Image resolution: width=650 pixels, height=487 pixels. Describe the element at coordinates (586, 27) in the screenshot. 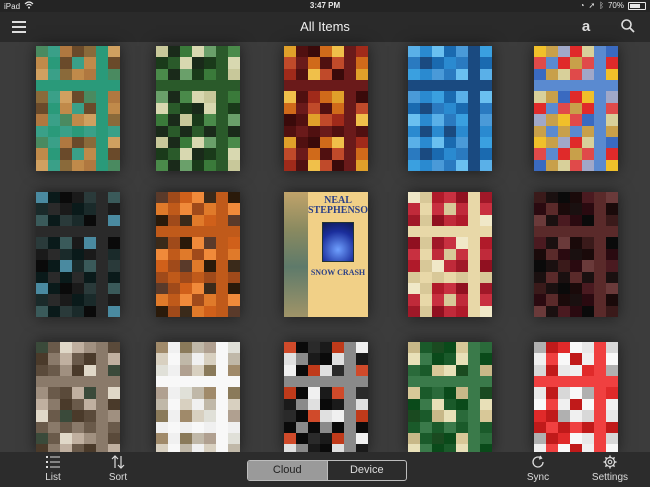

I see `amazon-store-icon: a` at that location.